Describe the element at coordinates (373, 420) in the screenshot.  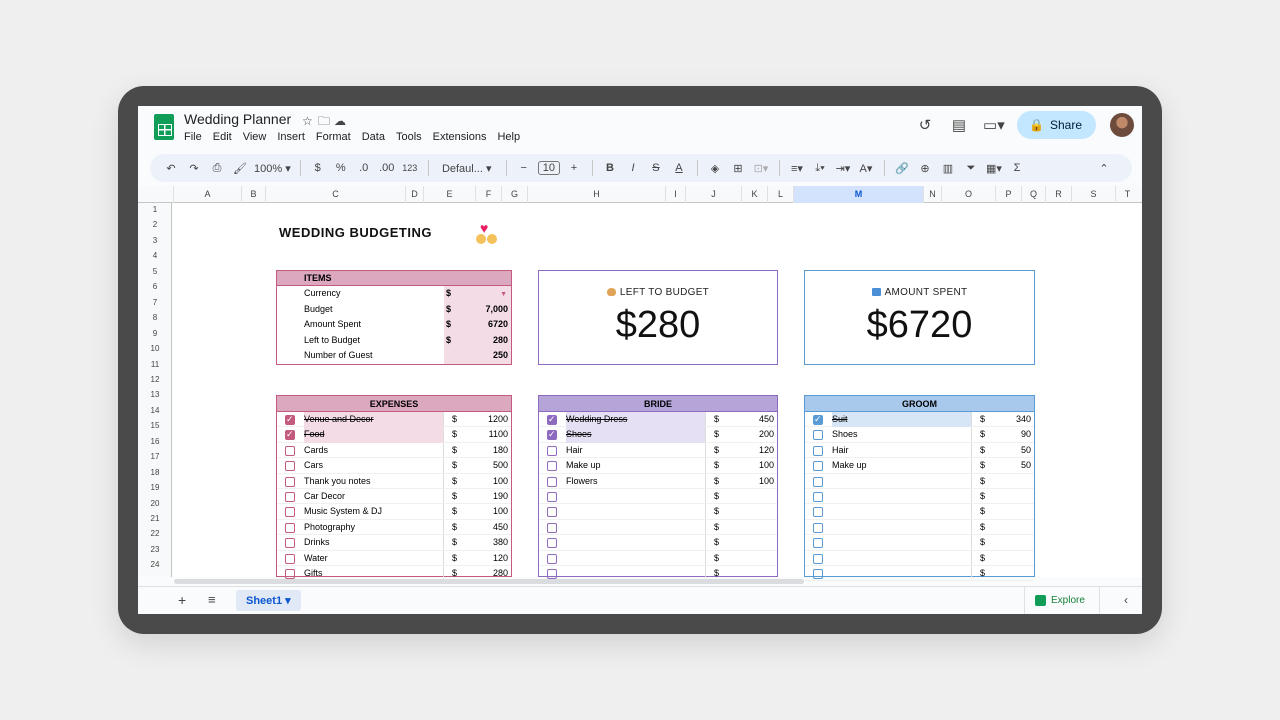
I see `item-name: Venue and Decor` at that location.